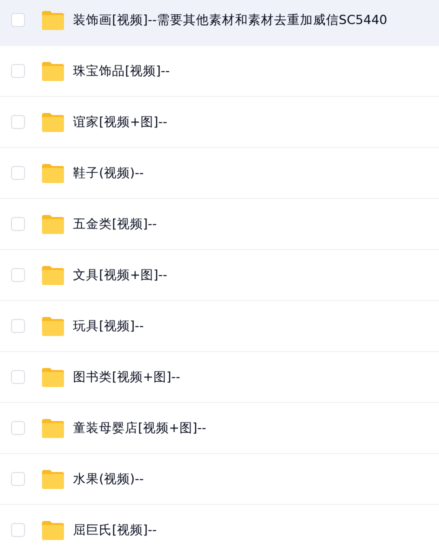 Image resolution: width=439 pixels, height=553 pixels. Describe the element at coordinates (230, 19) in the screenshot. I see `folder-name: 装饰画[视频]--需要其他素材和素材去重加威信SC5440` at that location.